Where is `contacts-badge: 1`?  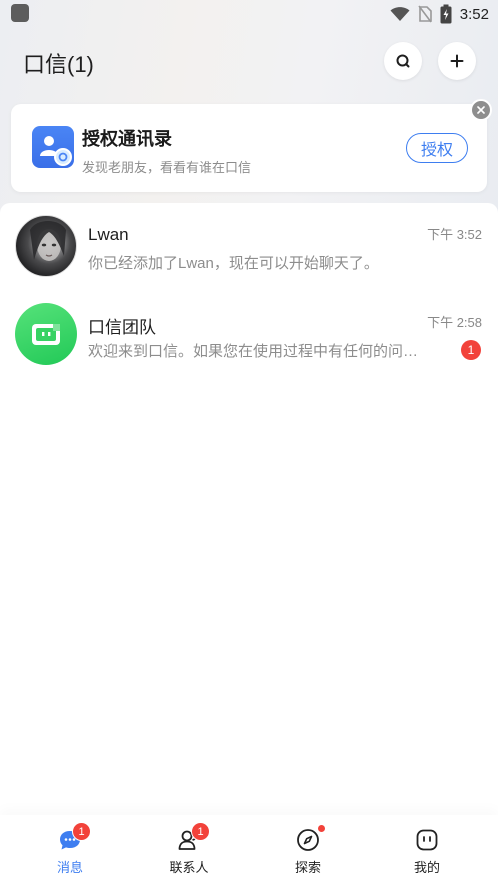 contacts-badge: 1 is located at coordinates (200, 831).